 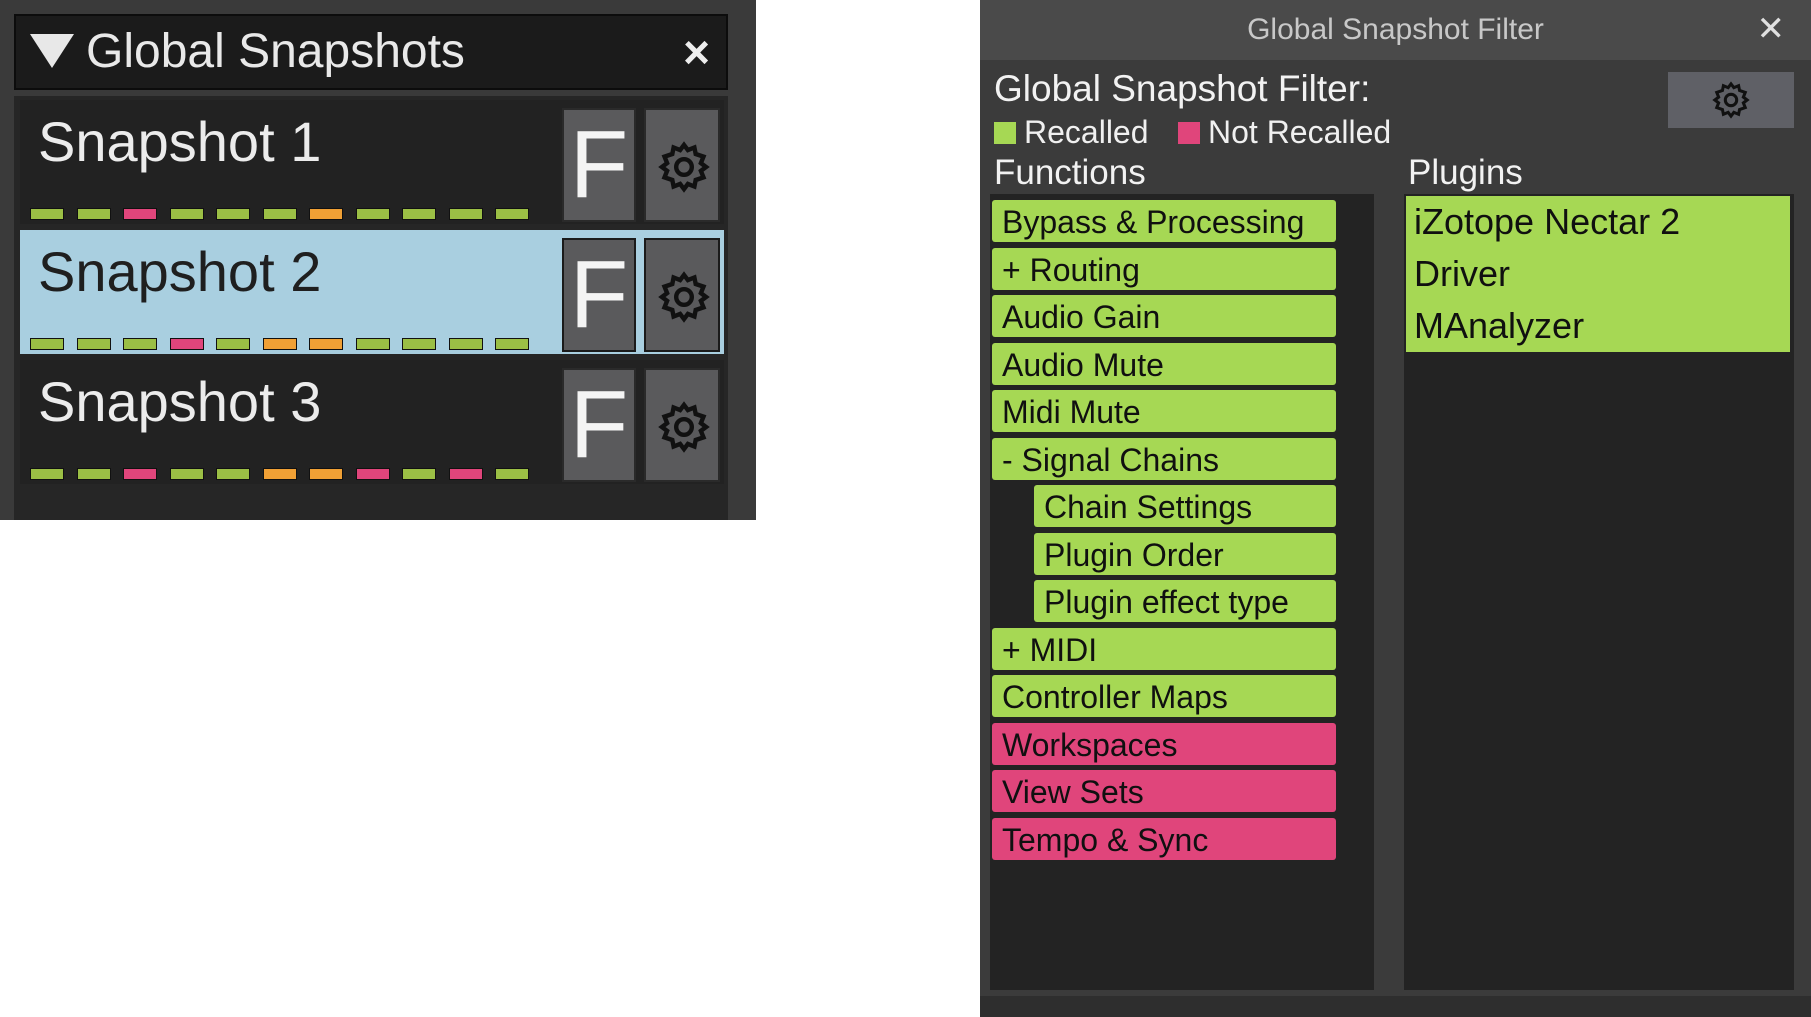 I want to click on functions-title: Functions, so click(x=1070, y=172).